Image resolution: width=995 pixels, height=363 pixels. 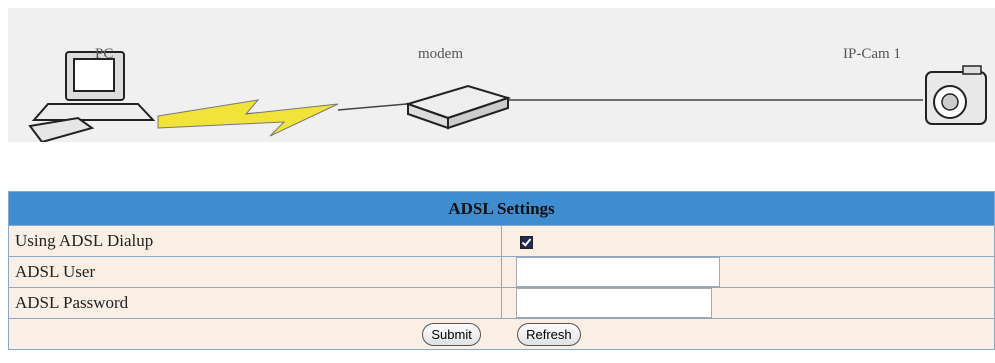 I want to click on lightning-icon, so click(x=248, y=118).